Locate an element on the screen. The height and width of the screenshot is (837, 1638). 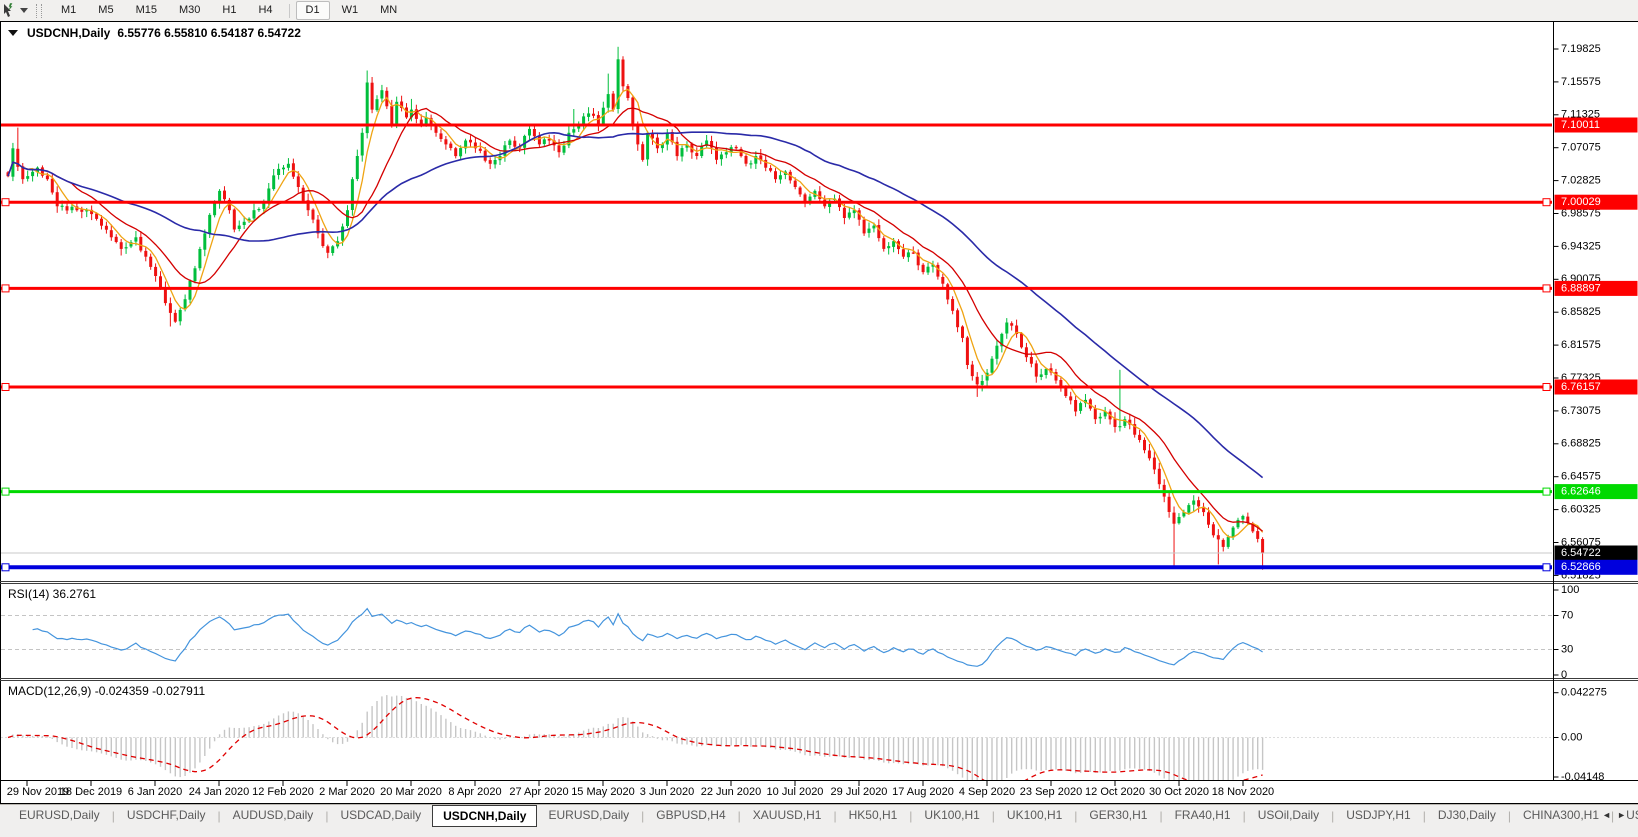
svg-text: 6.81575 is located at coordinates (1581, 345).